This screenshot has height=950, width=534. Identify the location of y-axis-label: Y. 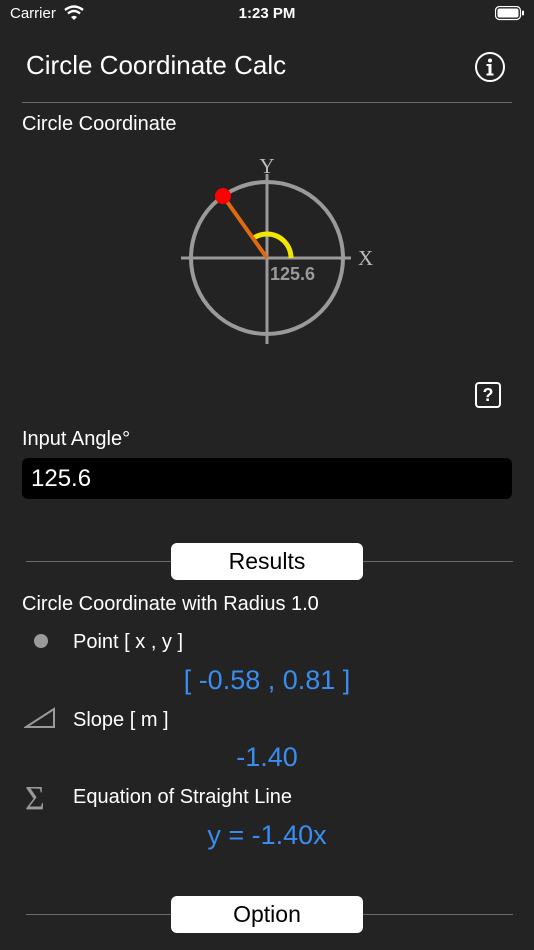
(266, 166).